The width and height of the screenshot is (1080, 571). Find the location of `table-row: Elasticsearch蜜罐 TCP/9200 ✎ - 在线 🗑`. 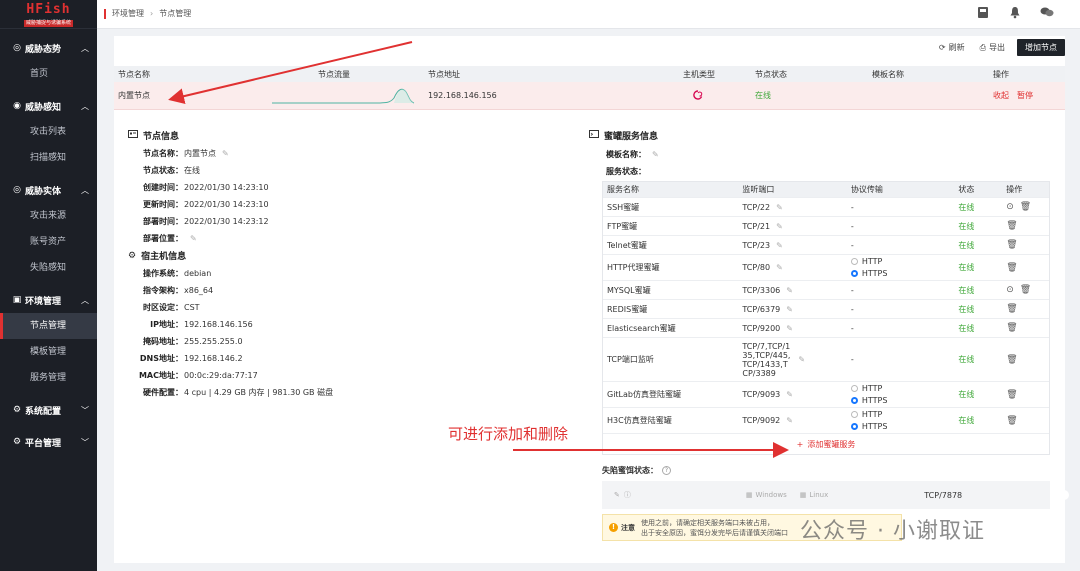

table-row: Elasticsearch蜜罐 TCP/9200 ✎ - 在线 🗑 is located at coordinates (826, 328).